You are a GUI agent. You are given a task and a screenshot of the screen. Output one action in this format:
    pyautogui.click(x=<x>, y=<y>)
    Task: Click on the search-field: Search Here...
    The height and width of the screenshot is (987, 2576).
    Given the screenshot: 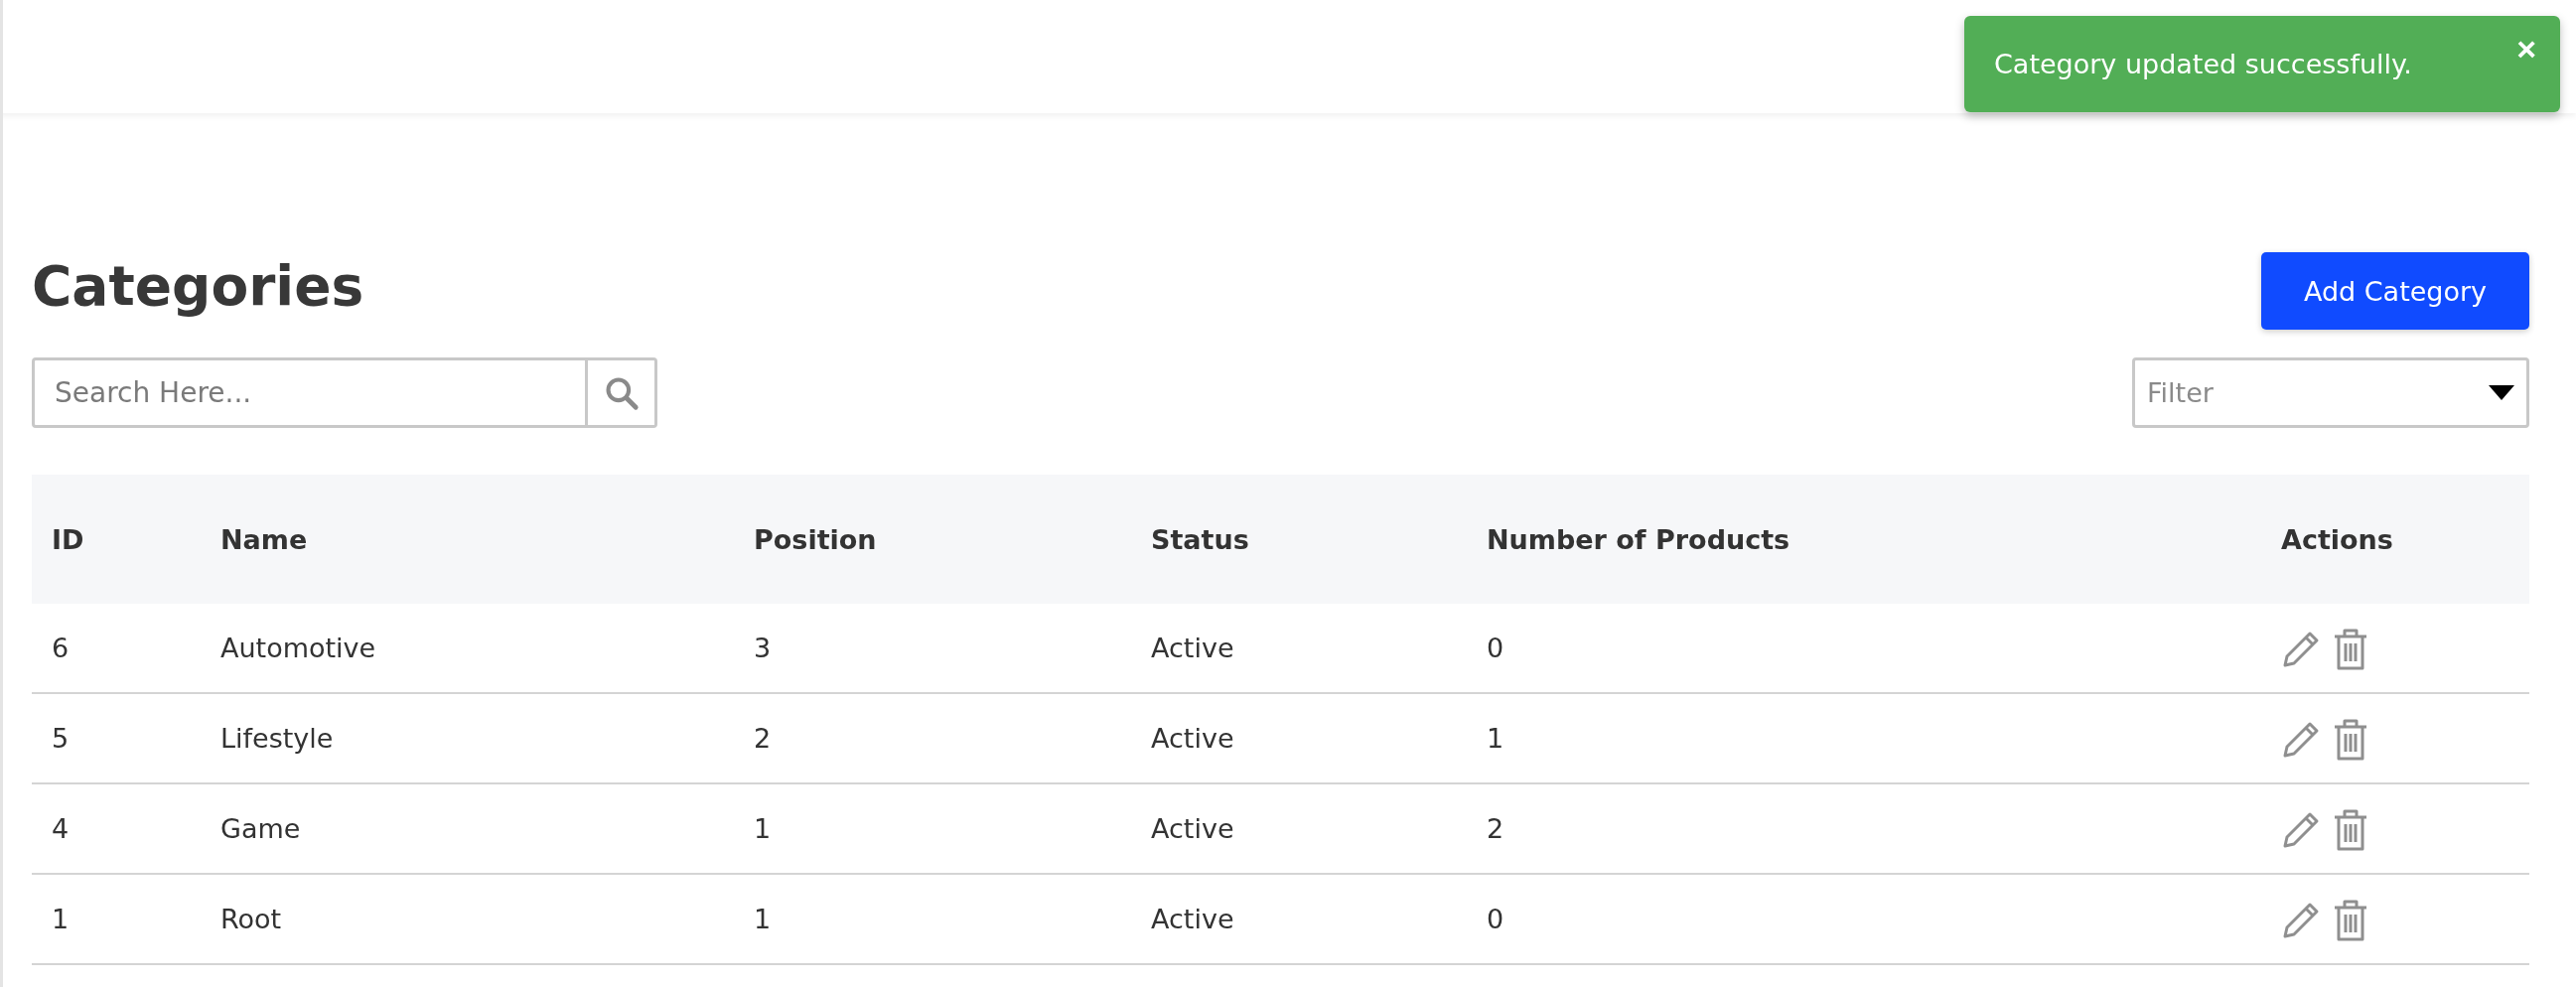 What is the action you would take?
    pyautogui.click(x=310, y=392)
    